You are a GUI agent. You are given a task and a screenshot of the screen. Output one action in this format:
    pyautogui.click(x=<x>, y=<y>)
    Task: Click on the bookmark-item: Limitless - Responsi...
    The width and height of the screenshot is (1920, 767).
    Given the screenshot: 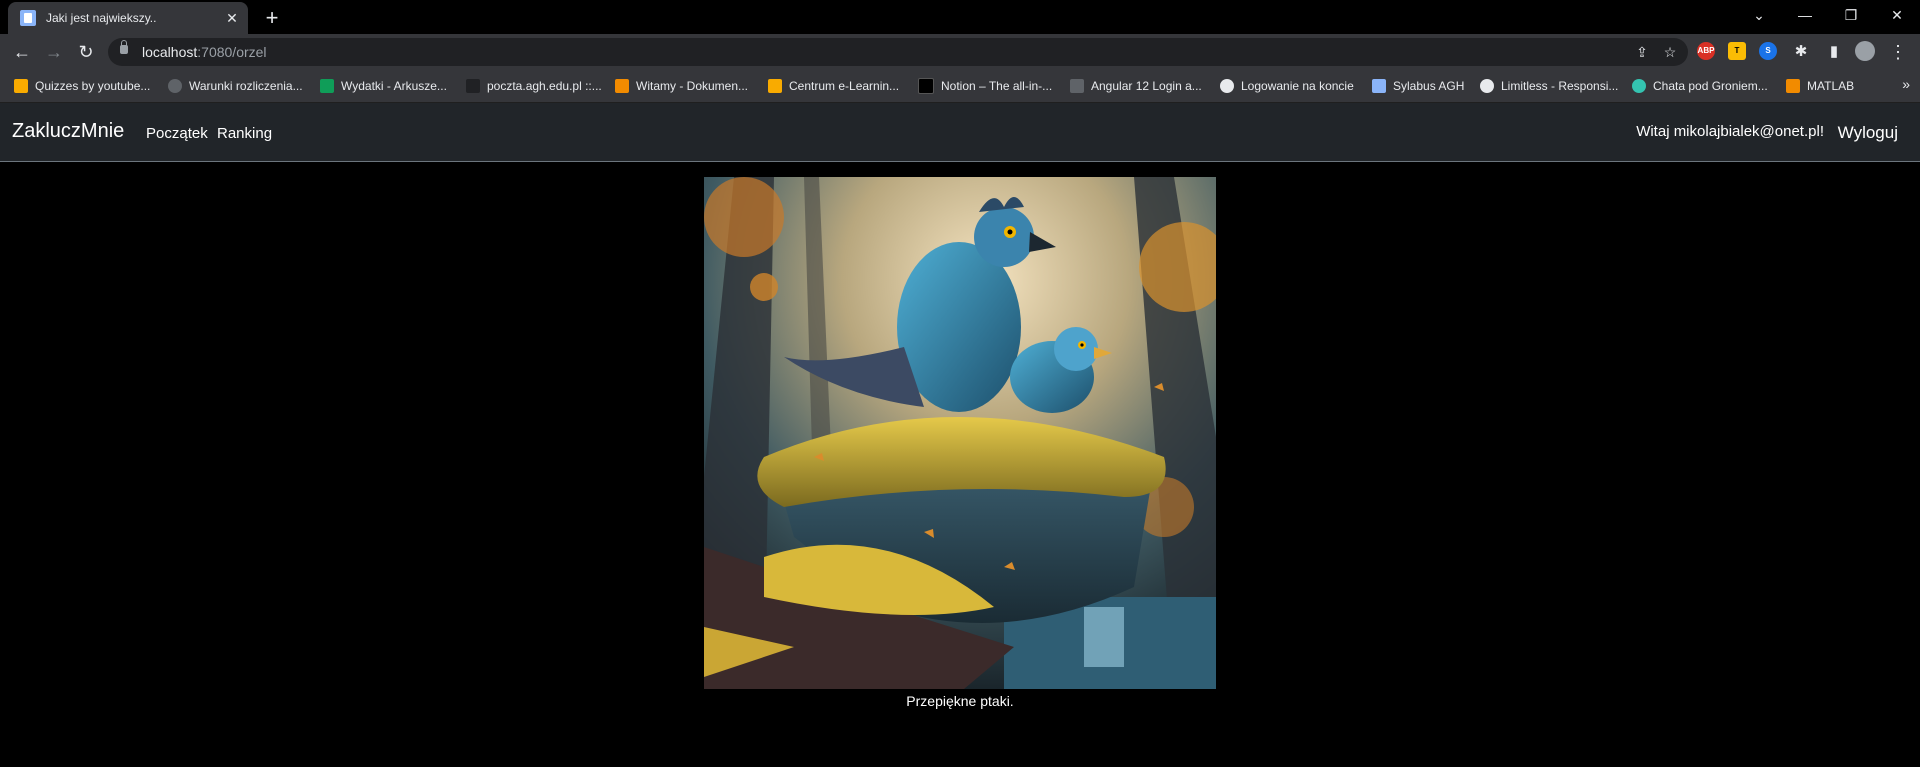 What is the action you would take?
    pyautogui.click(x=1549, y=86)
    